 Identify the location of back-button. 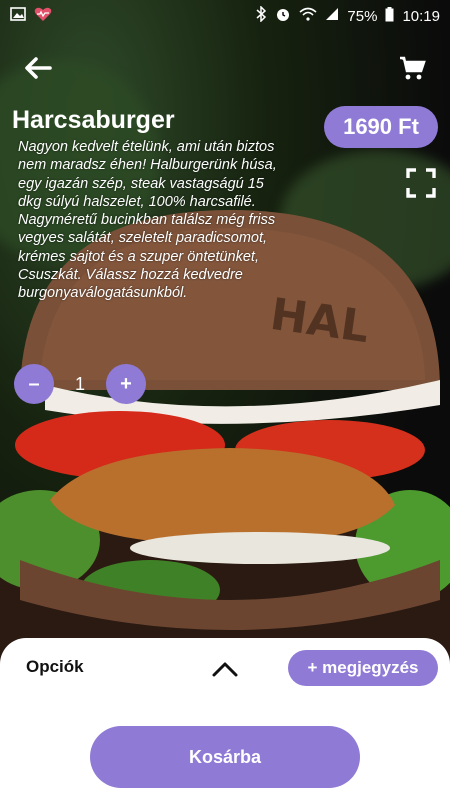
(38, 68).